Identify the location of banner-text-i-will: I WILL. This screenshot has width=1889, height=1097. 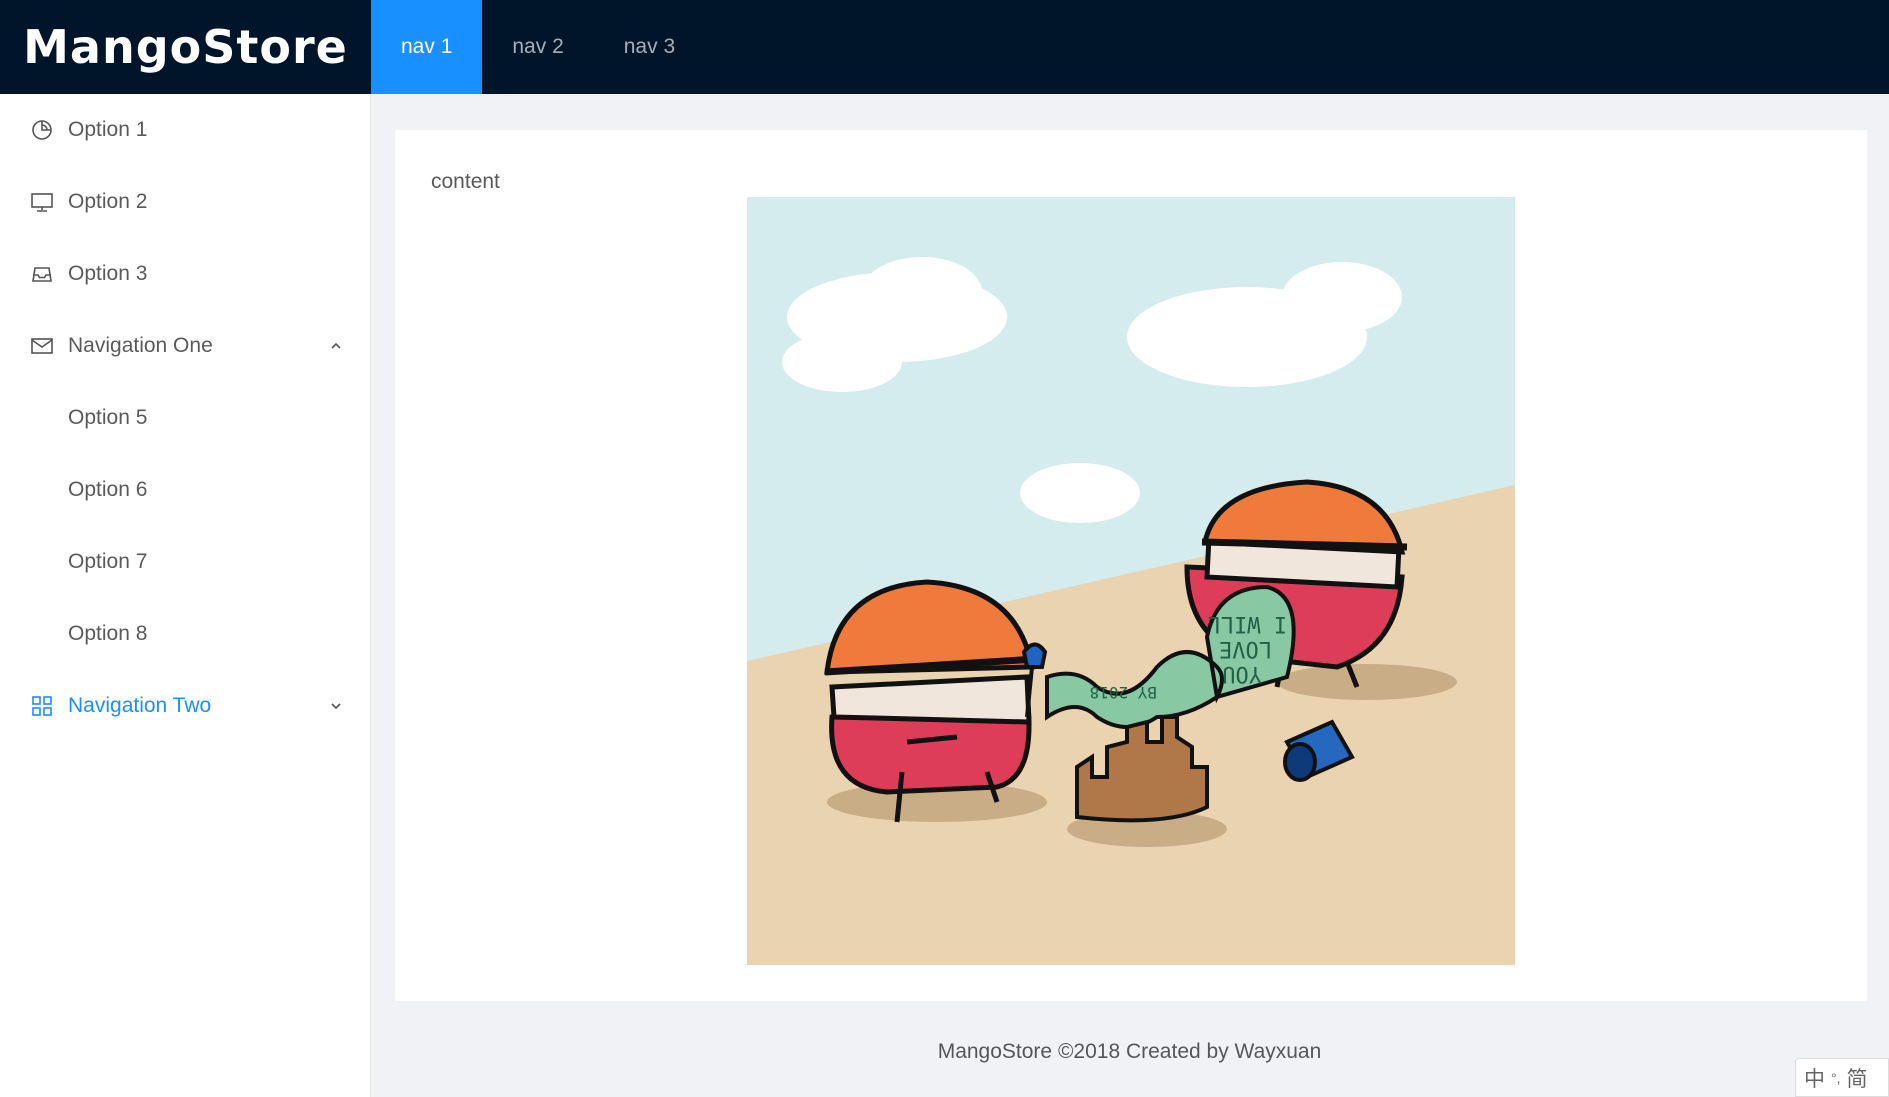
(1247, 623).